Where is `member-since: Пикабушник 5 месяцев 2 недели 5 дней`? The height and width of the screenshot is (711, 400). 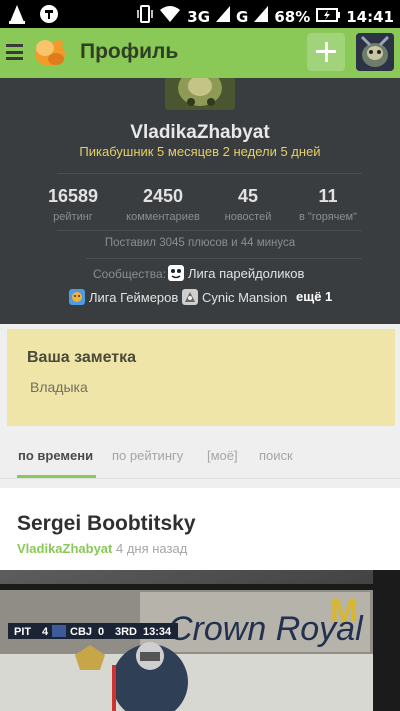 member-since: Пикабушник 5 месяцев 2 недели 5 дней is located at coordinates (200, 151).